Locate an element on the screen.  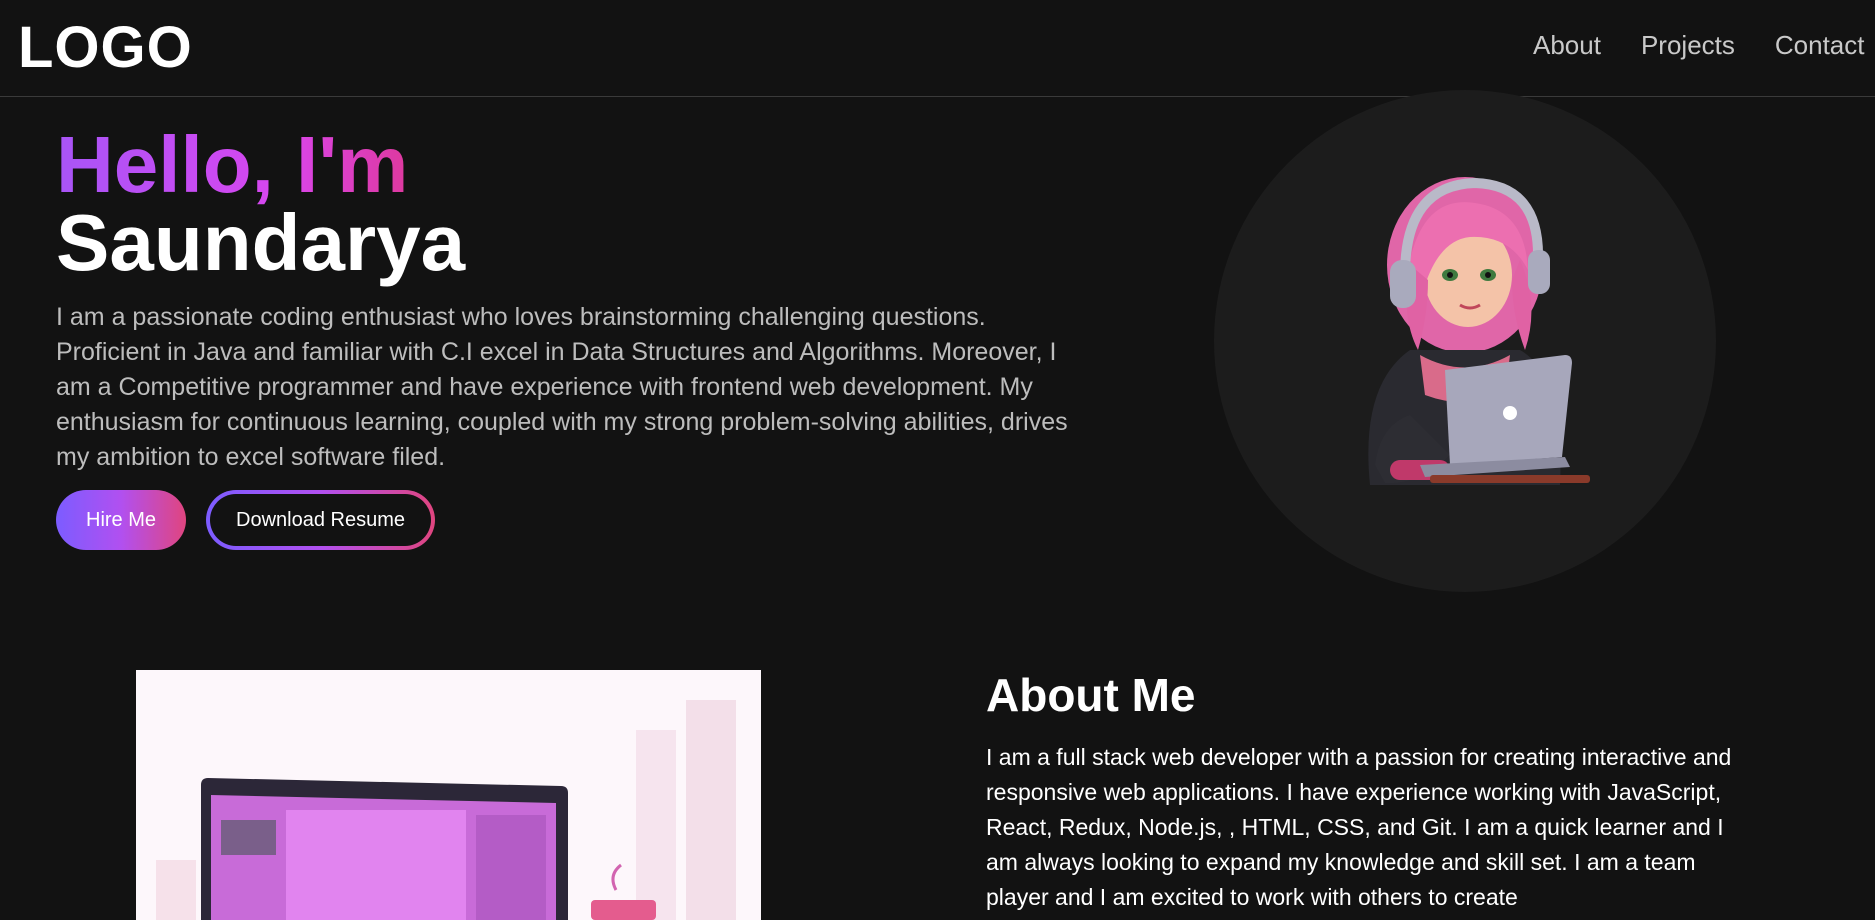
nav-link-projects: Projects is located at coordinates (1688, 45).